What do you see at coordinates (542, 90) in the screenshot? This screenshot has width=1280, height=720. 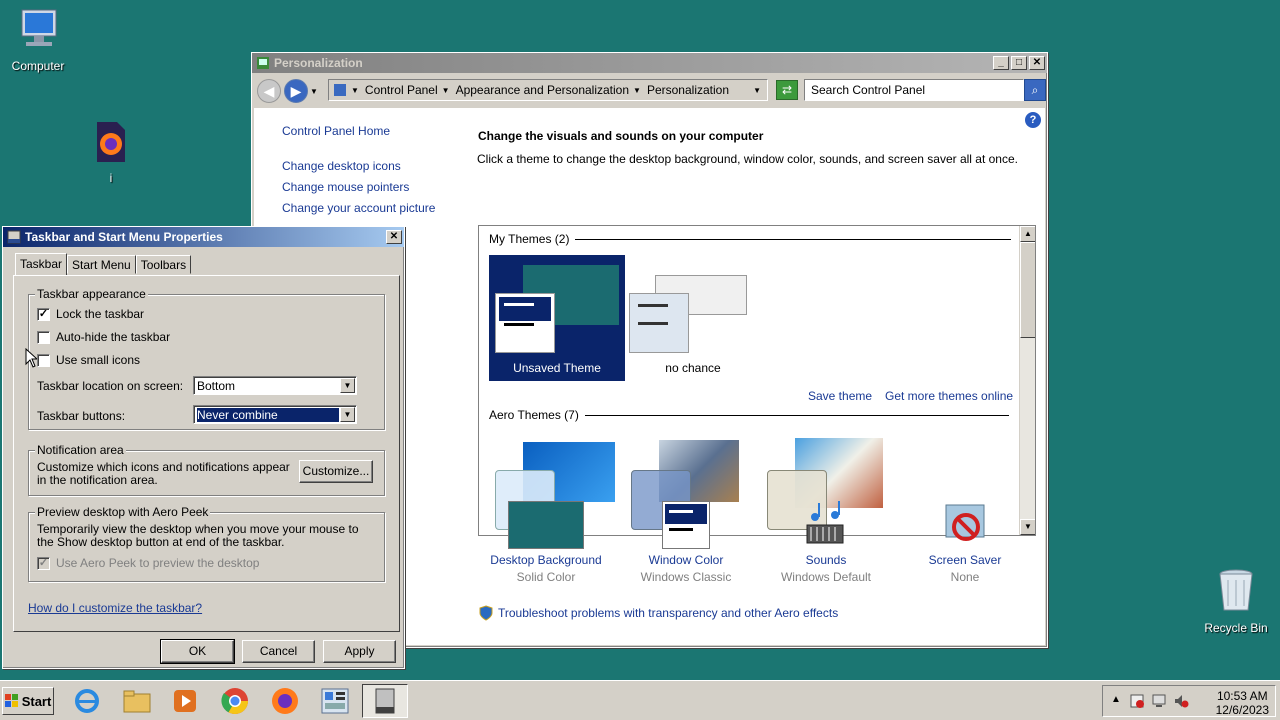 I see `breadcrumb-appearance: Appearance and Personalization` at bounding box center [542, 90].